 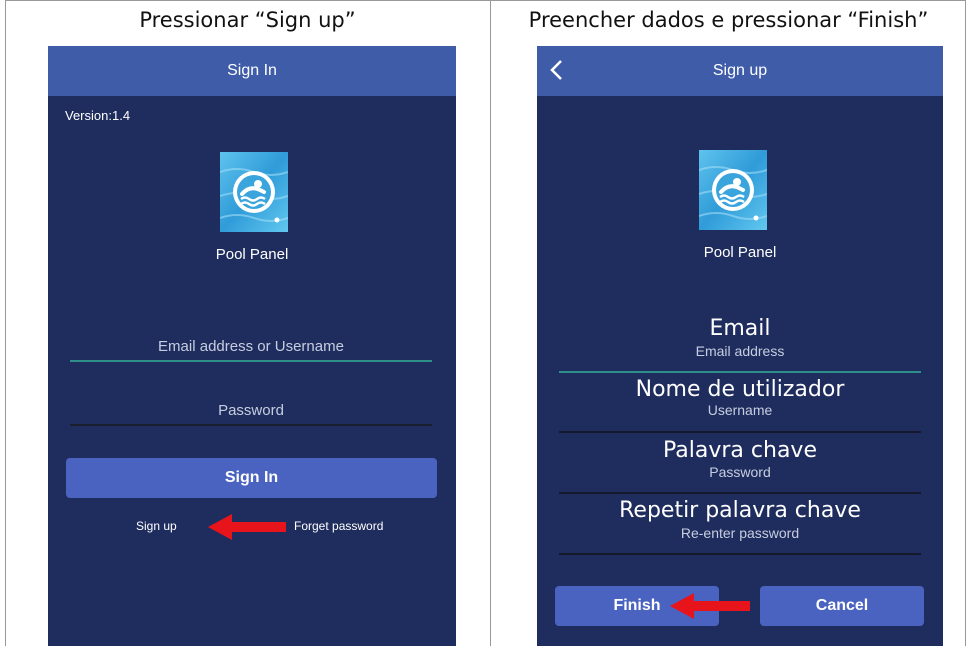 What do you see at coordinates (338, 526) in the screenshot?
I see `forget-password-link: Forget password` at bounding box center [338, 526].